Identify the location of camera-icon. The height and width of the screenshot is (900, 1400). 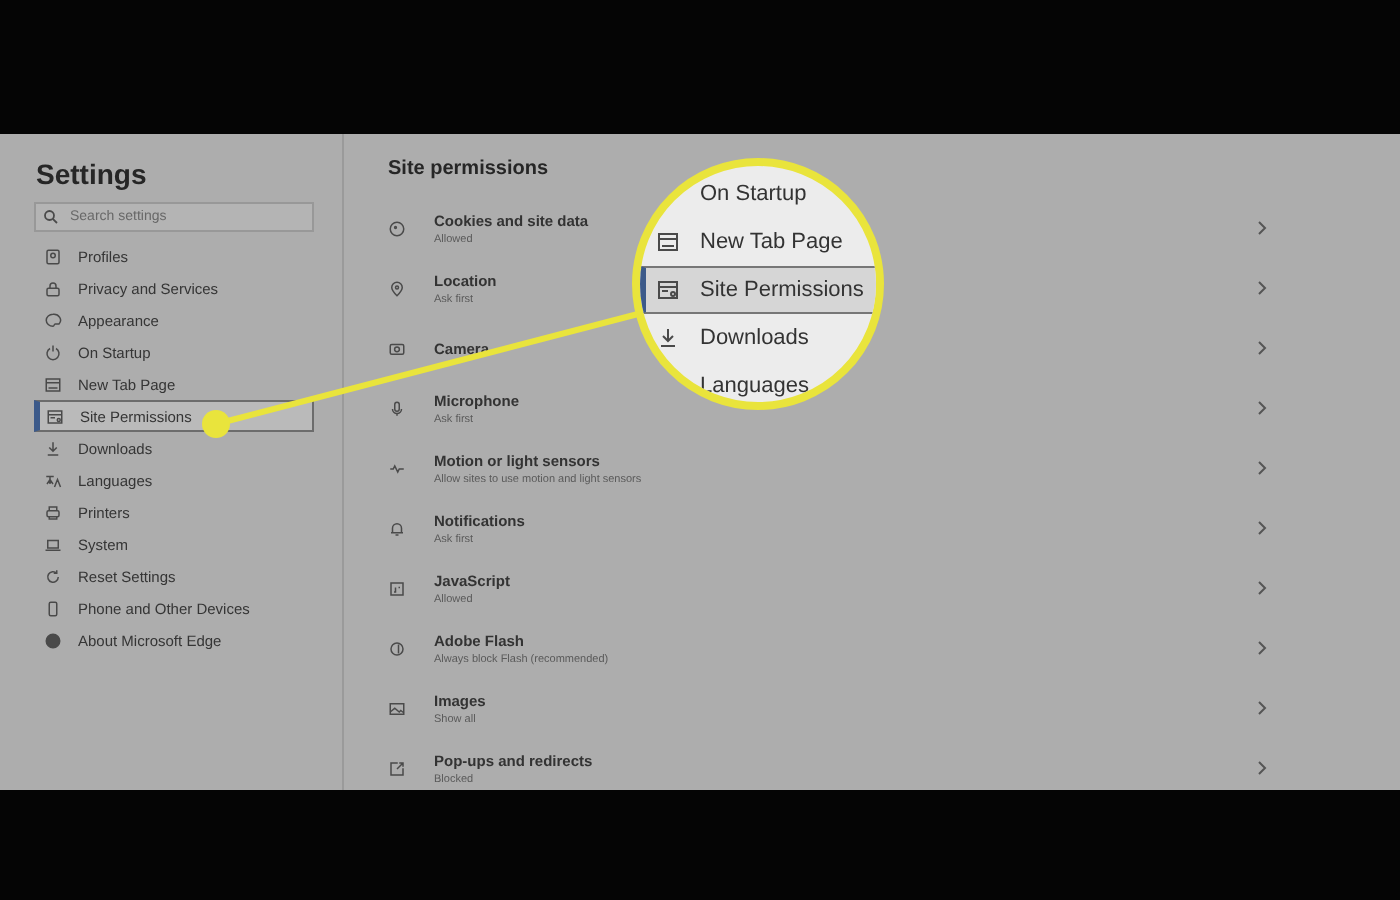
(397, 348).